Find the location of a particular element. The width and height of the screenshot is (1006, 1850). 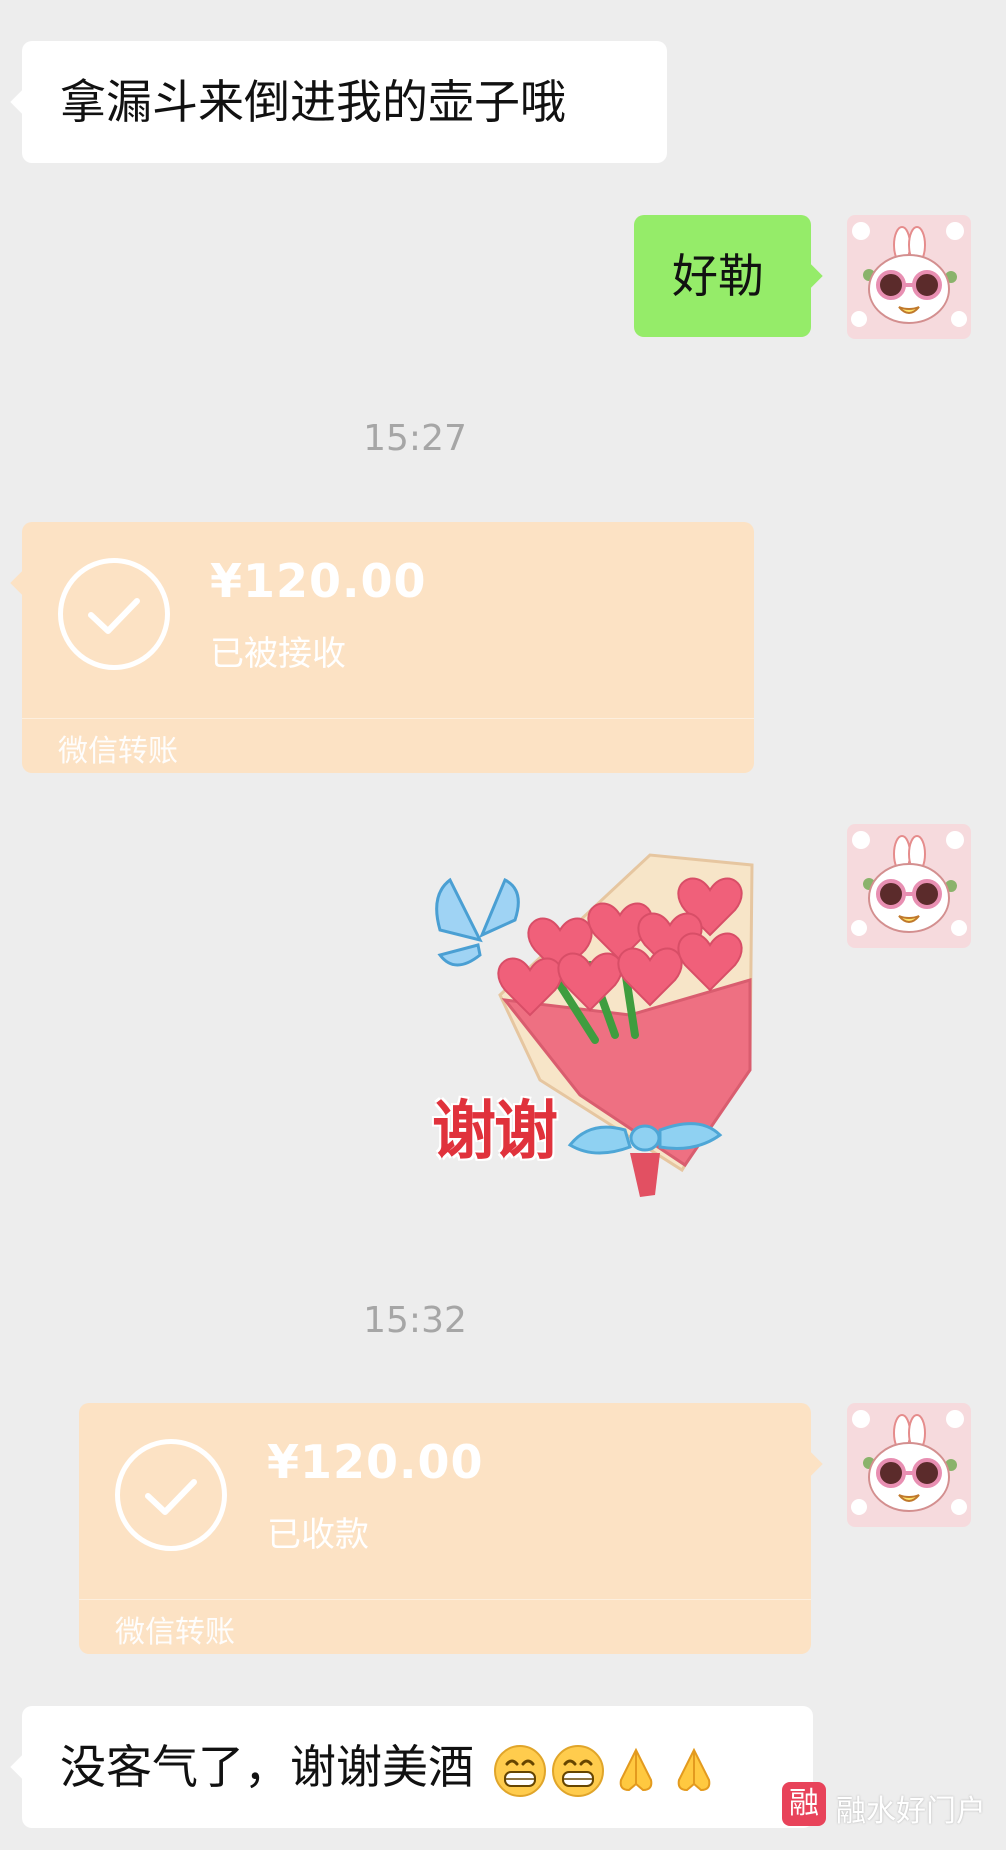

watermark-logo: 融 is located at coordinates (804, 1804).